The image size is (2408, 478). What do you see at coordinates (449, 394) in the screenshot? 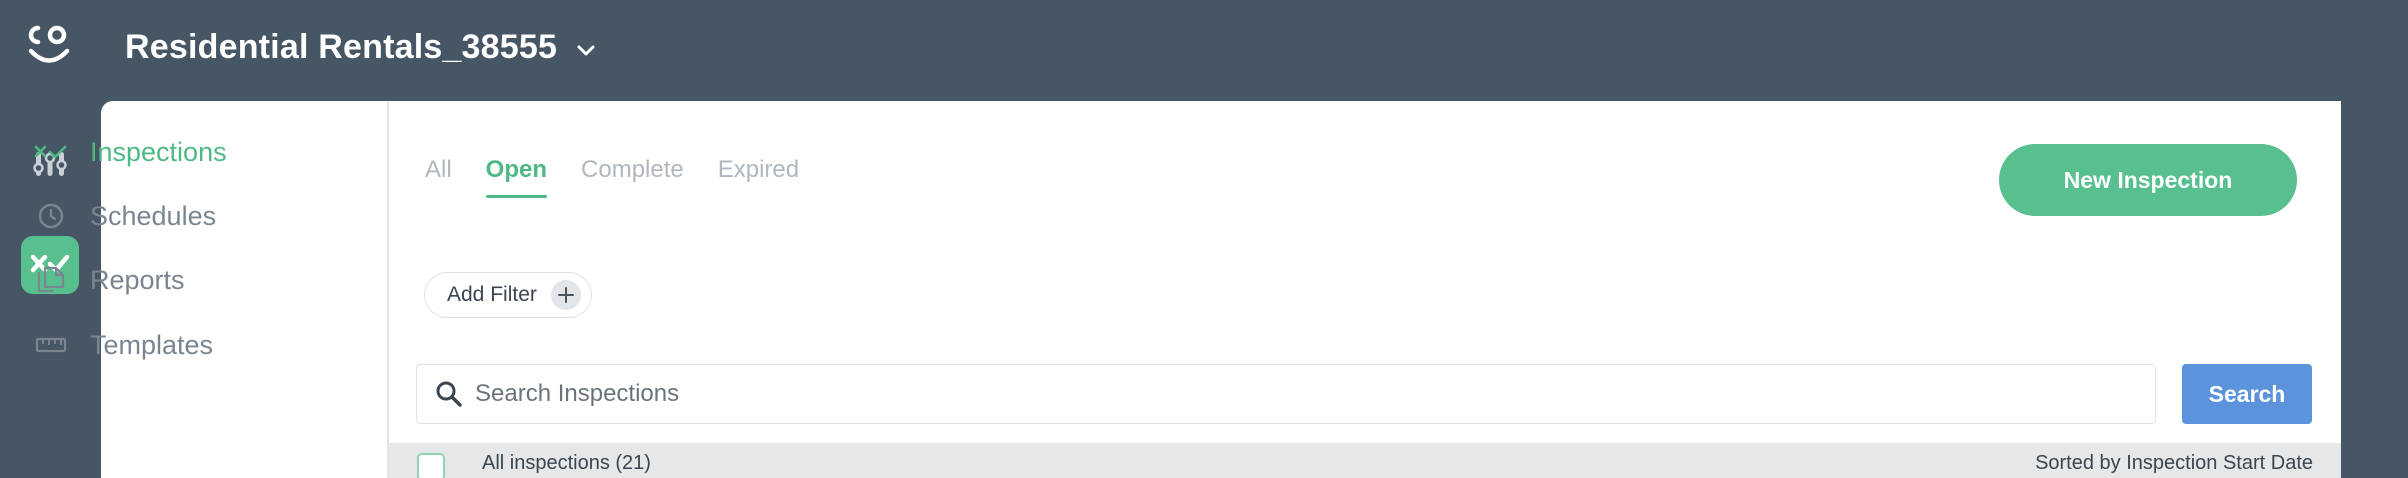
I see `search-icon` at bounding box center [449, 394].